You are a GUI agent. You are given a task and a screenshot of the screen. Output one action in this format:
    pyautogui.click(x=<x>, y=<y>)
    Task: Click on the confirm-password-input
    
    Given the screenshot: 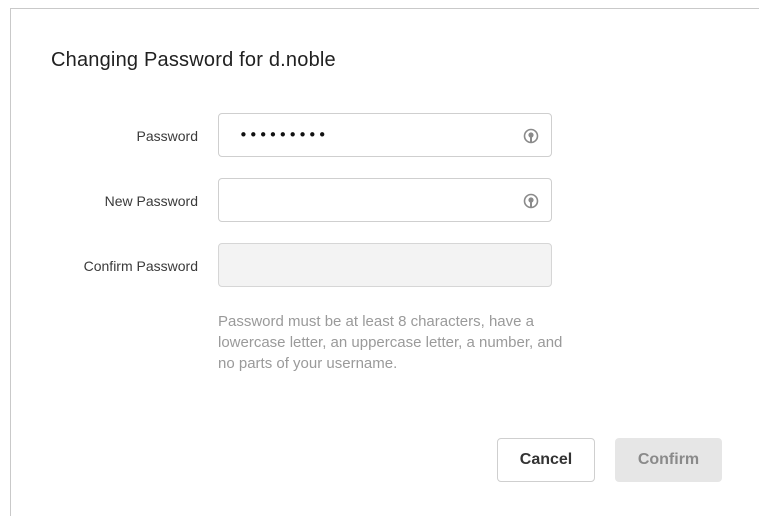 What is the action you would take?
    pyautogui.click(x=364, y=265)
    